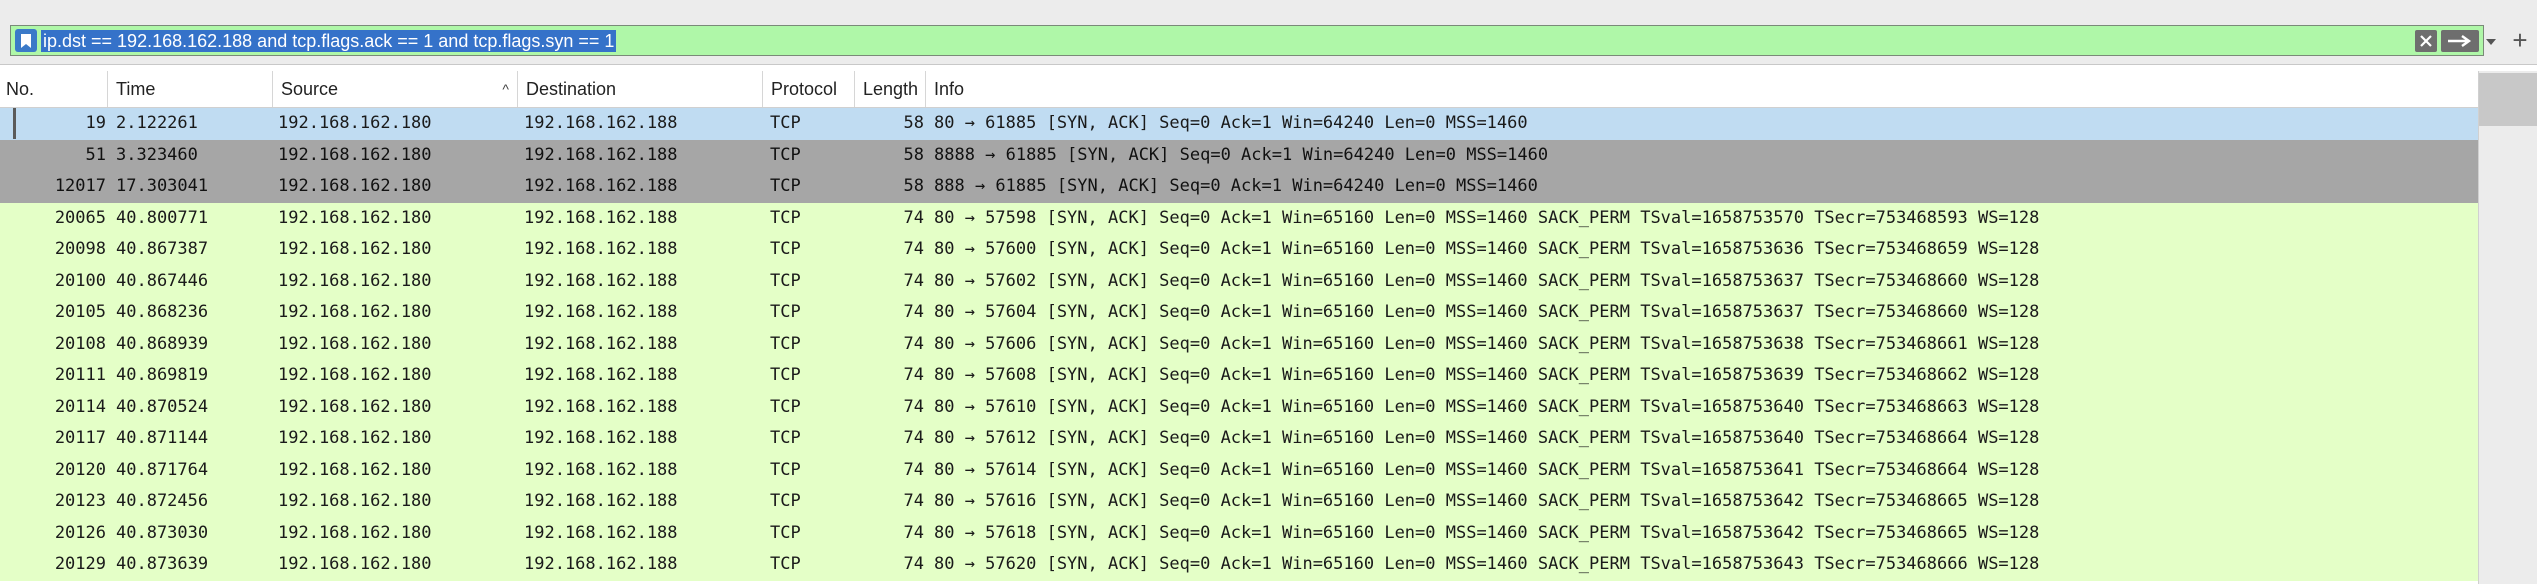  I want to click on packet-time: 40.800771, so click(162, 217).